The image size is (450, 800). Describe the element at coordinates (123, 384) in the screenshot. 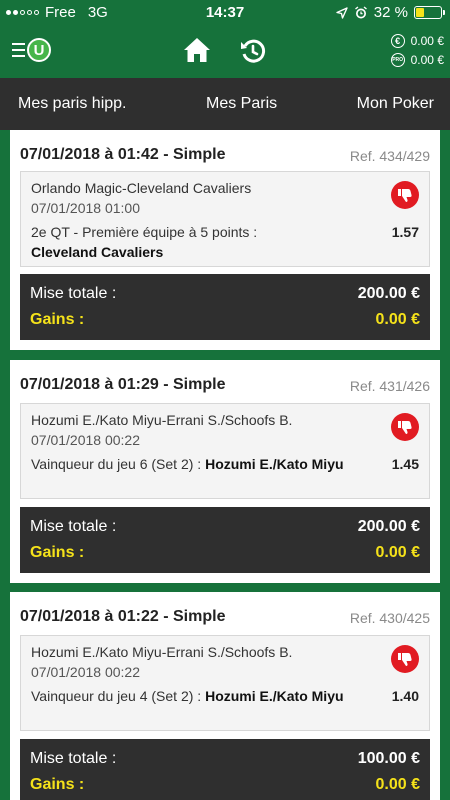

I see `bet-title: 07/01/2018 à 01:29 - Simple` at that location.